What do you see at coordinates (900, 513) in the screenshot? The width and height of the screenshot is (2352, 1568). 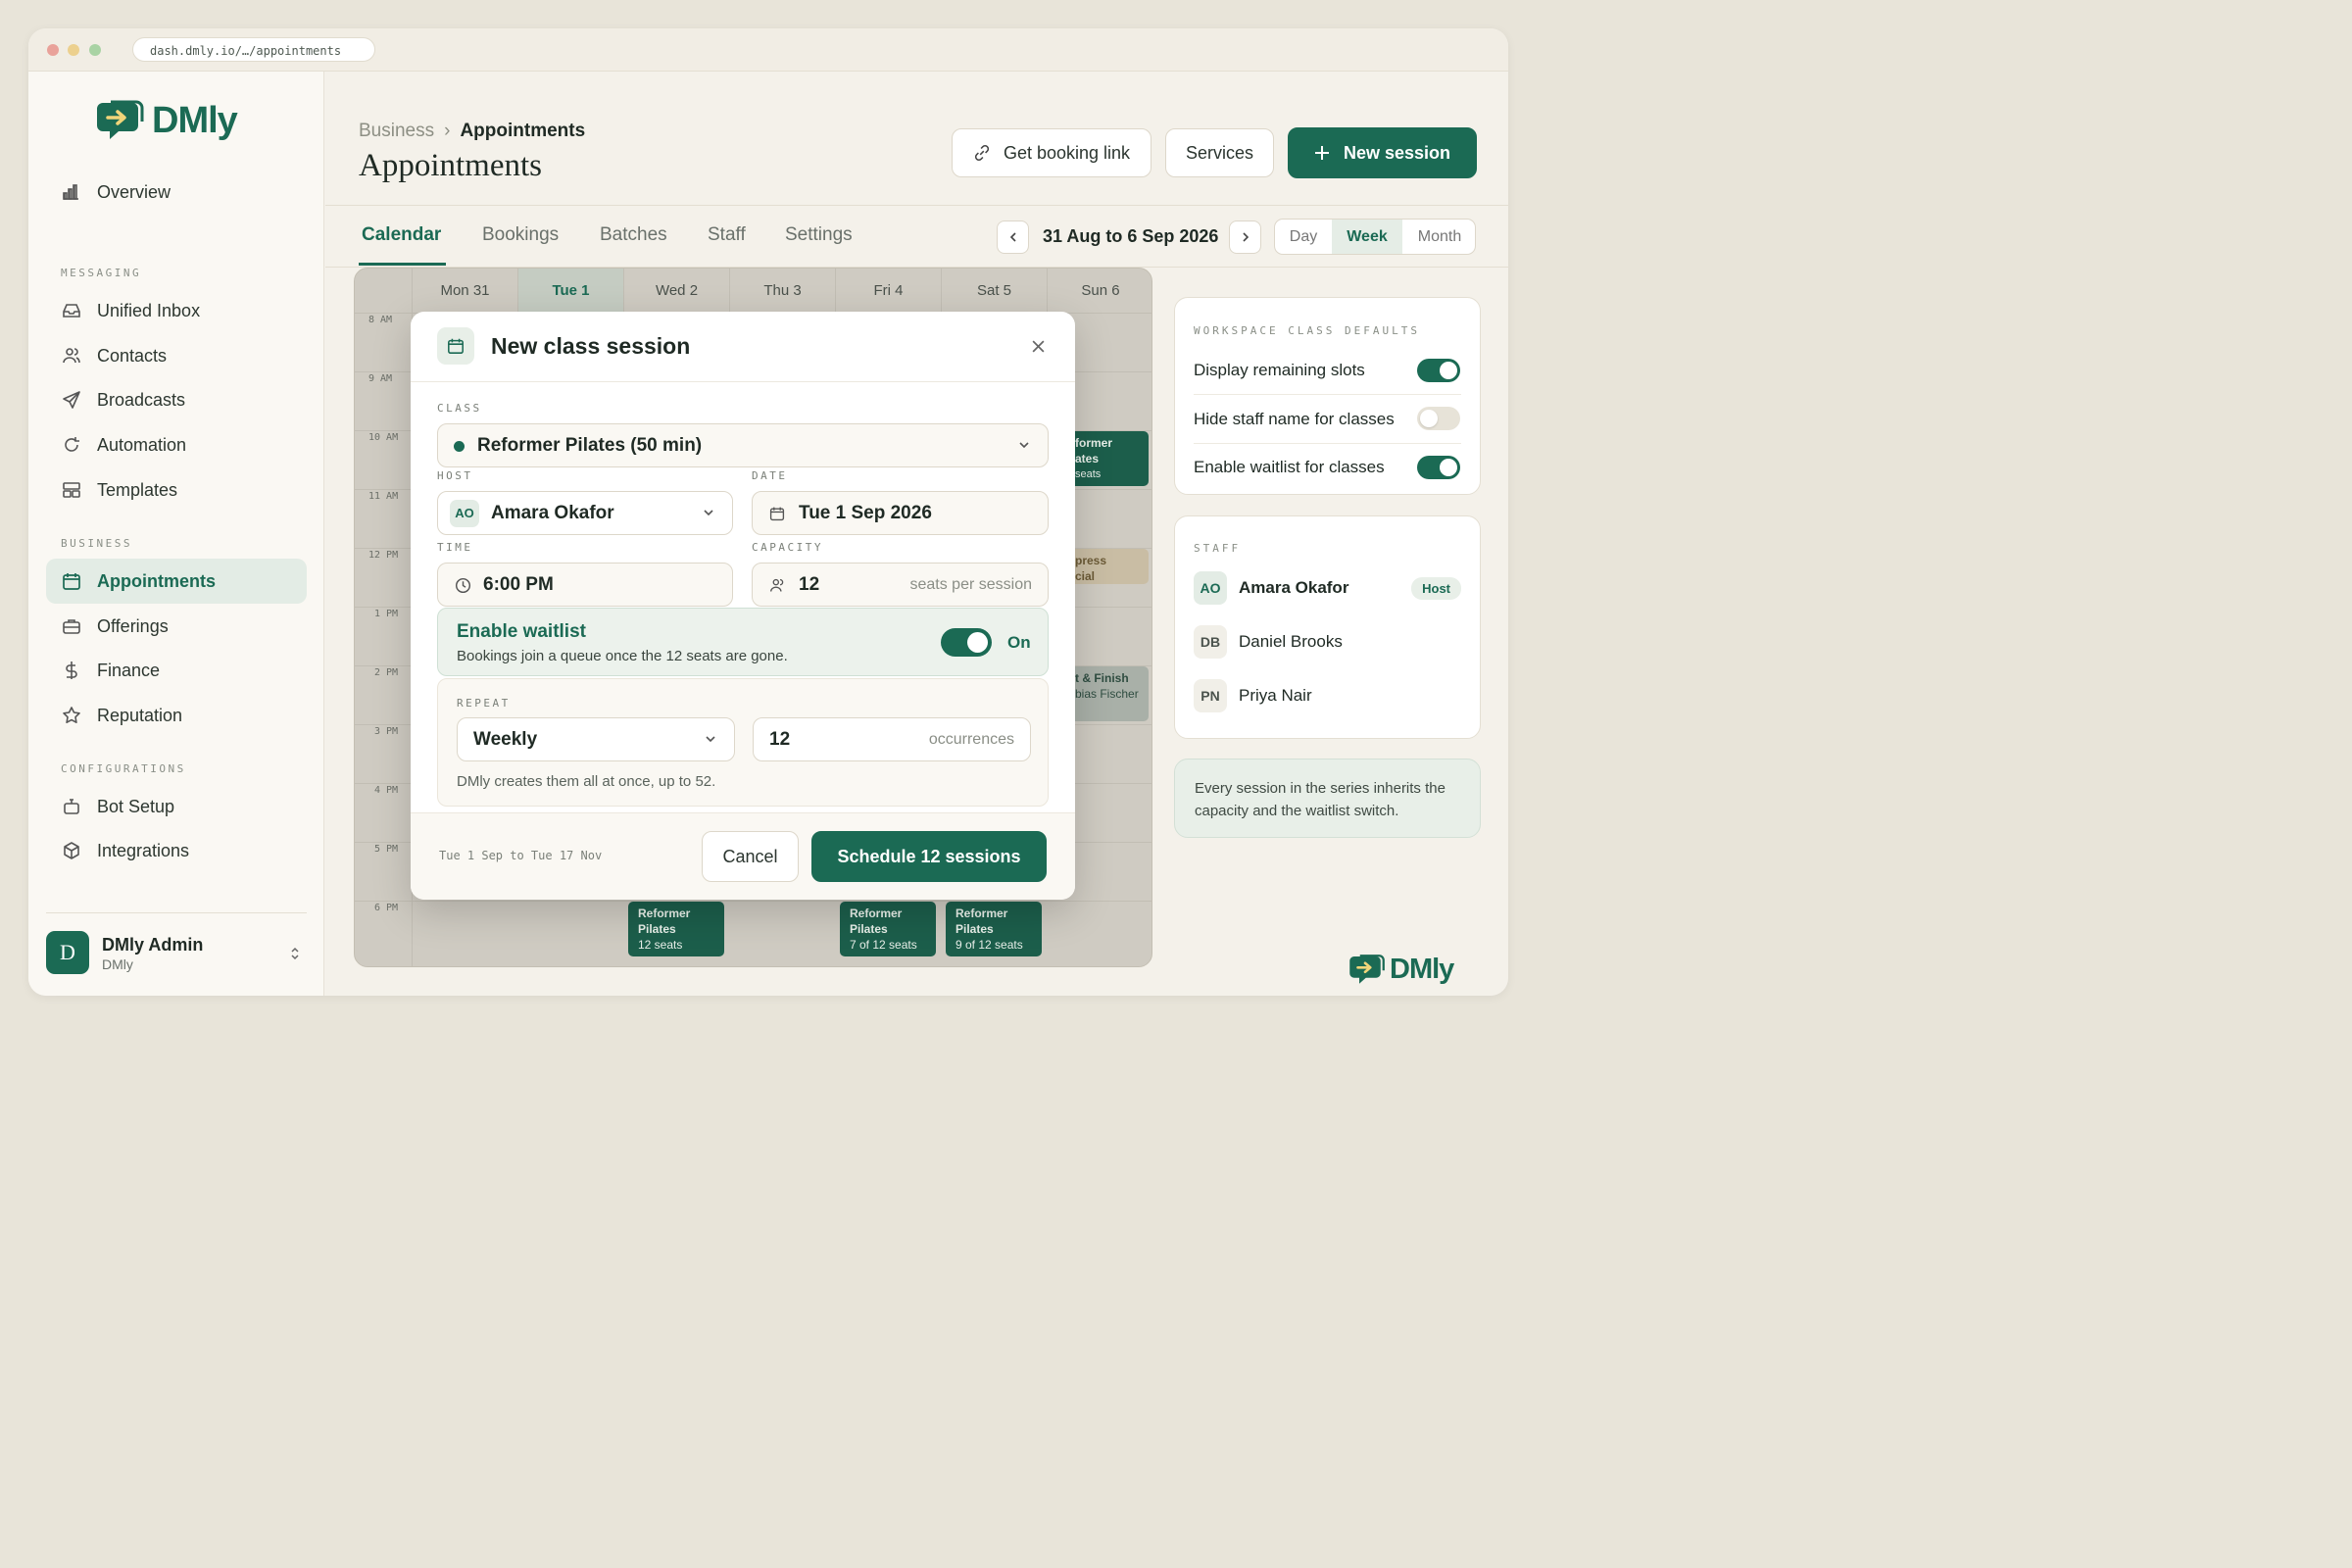 I see `date-field: Tue 1 Sep 2026` at bounding box center [900, 513].